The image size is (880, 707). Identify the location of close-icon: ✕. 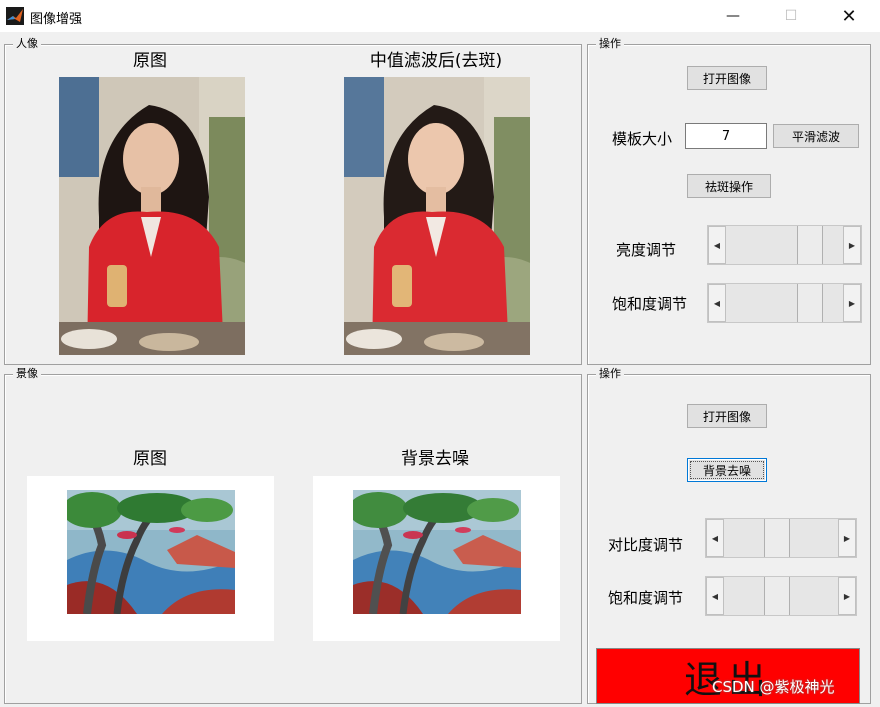
(849, 16).